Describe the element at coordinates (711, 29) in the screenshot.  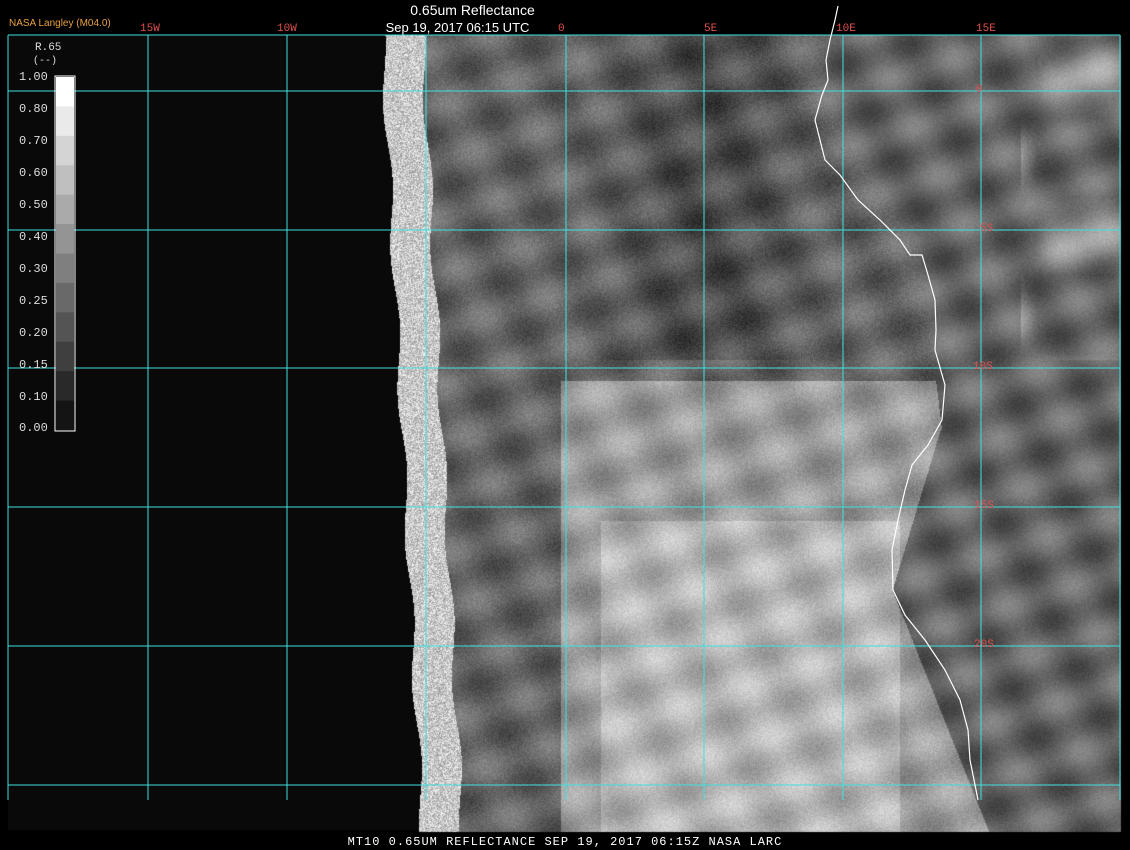
I see `lon-label-5e: 5E` at that location.